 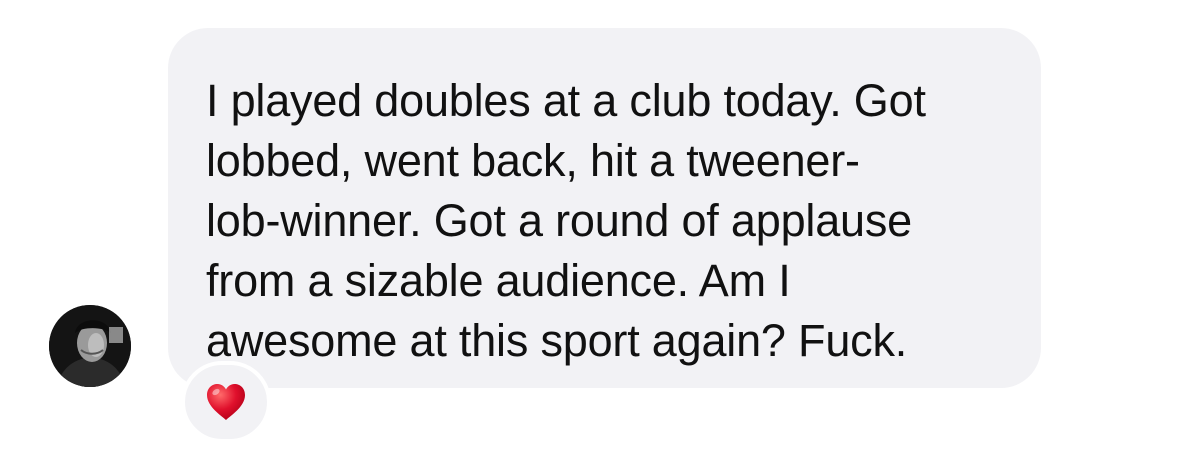 I want to click on profile-photo, so click(x=90, y=346).